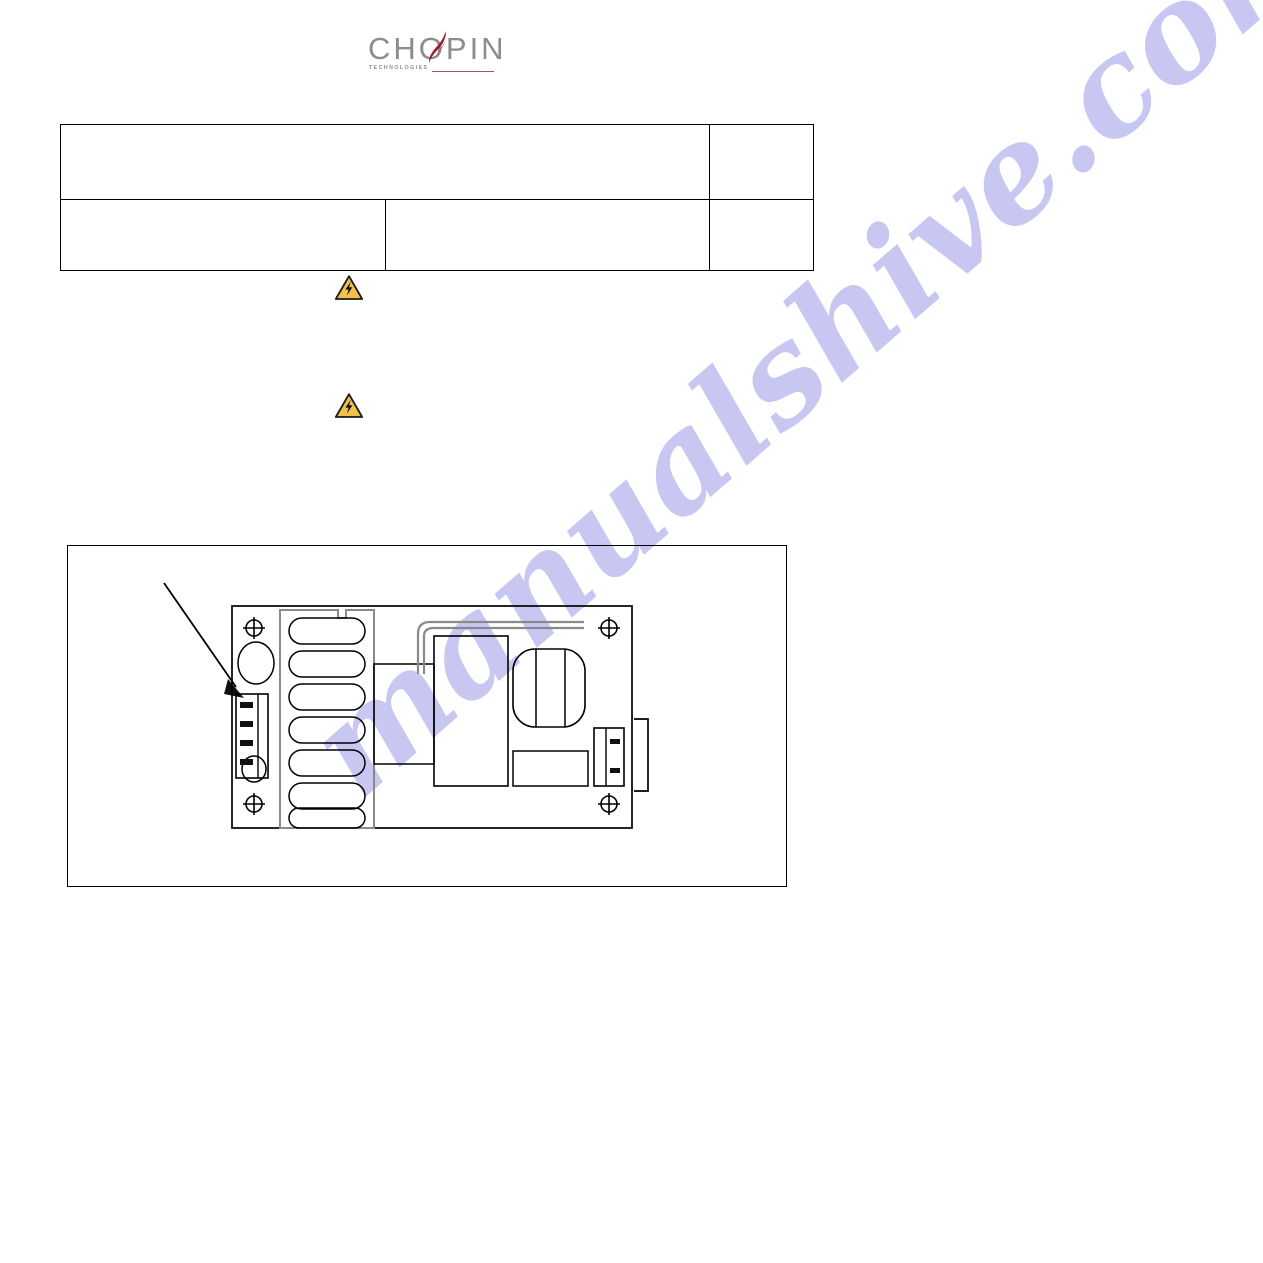 The height and width of the screenshot is (1263, 1263). I want to click on electrolytic-capacitor, so click(256, 663).